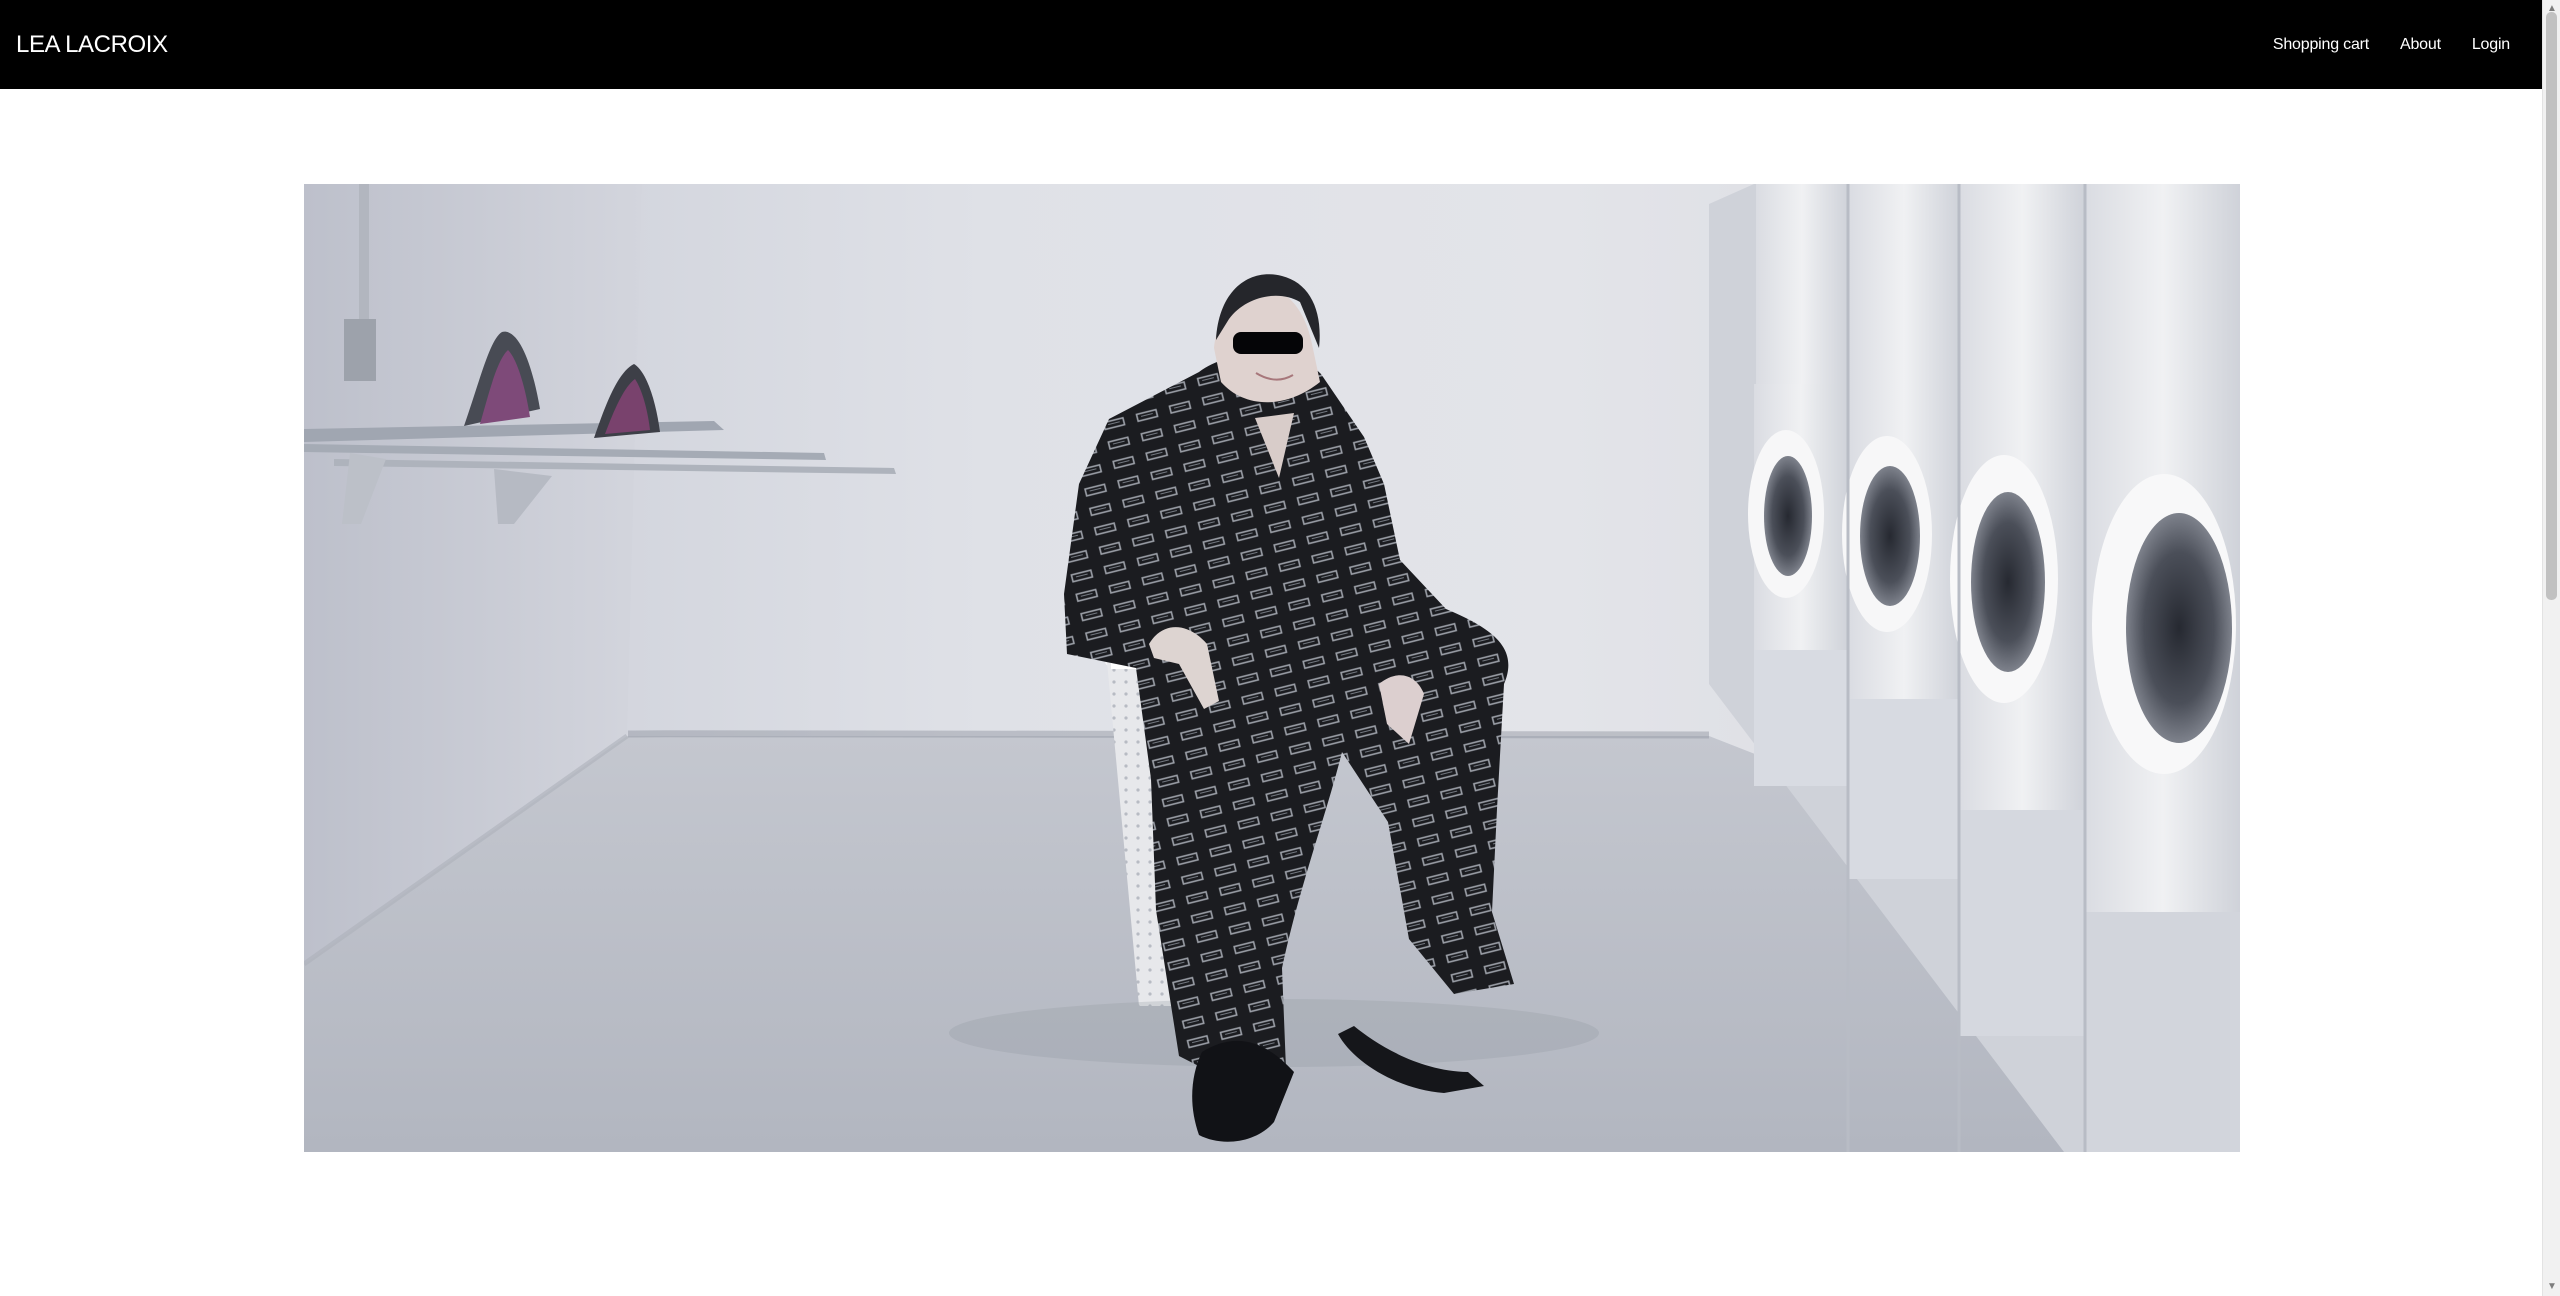 The image size is (2560, 1296). What do you see at coordinates (2551, 1287) in the screenshot?
I see `scroll-down-arrow-icon: ▼` at bounding box center [2551, 1287].